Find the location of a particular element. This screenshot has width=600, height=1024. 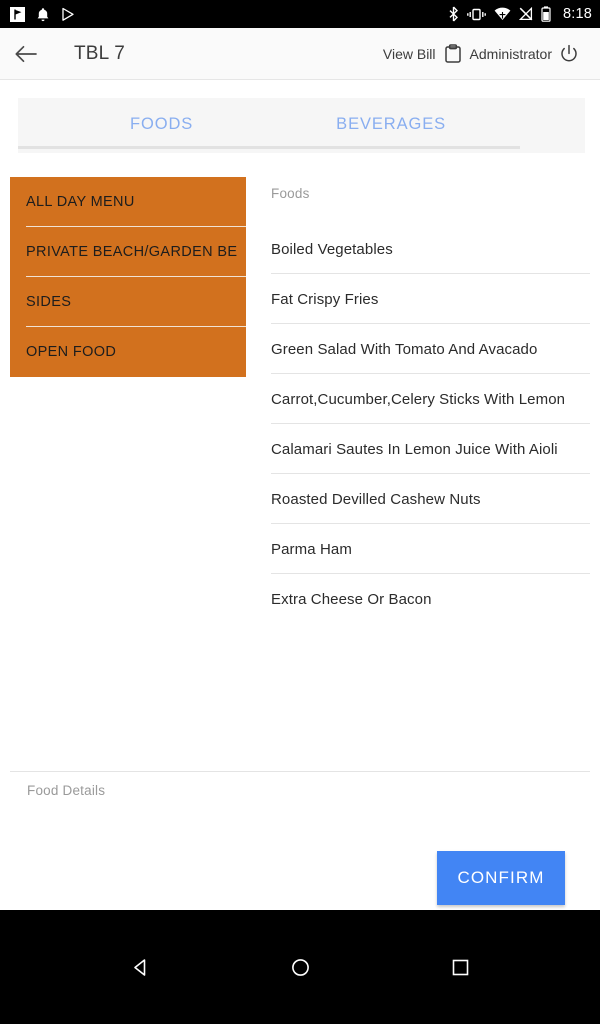

vibrate-icon is located at coordinates (476, 14).